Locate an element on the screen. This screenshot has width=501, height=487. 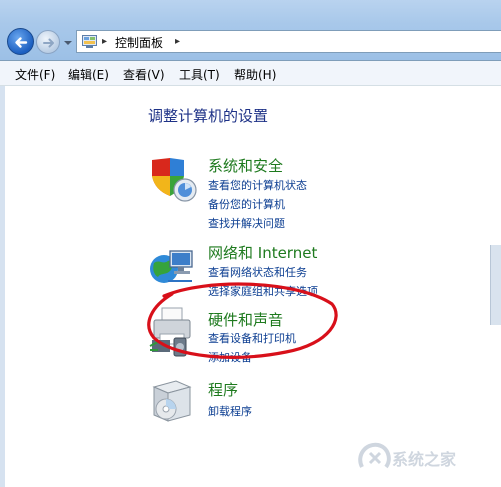
category-system-security-title: 系统和安全 is located at coordinates (245, 165).